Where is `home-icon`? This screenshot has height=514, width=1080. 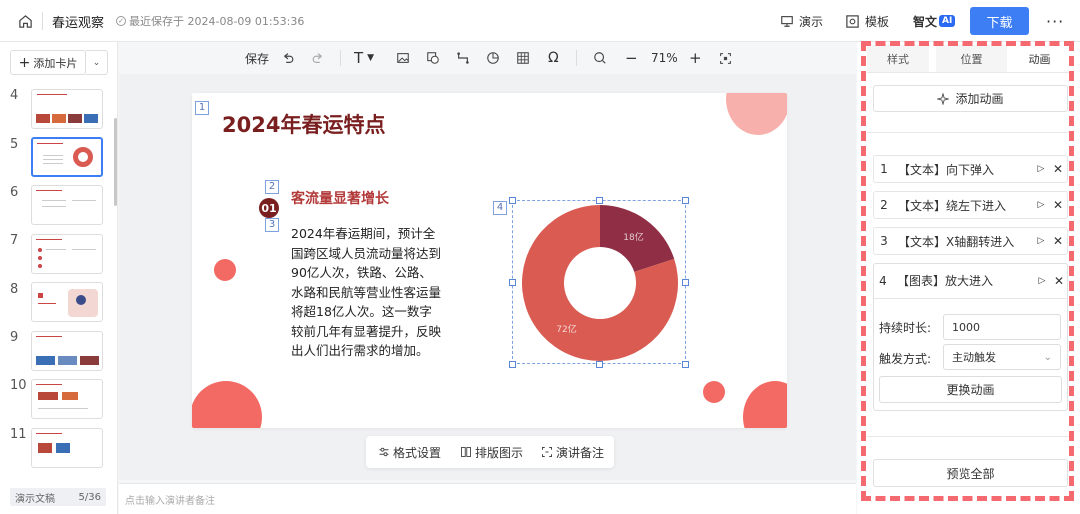
home-icon is located at coordinates (27, 21).